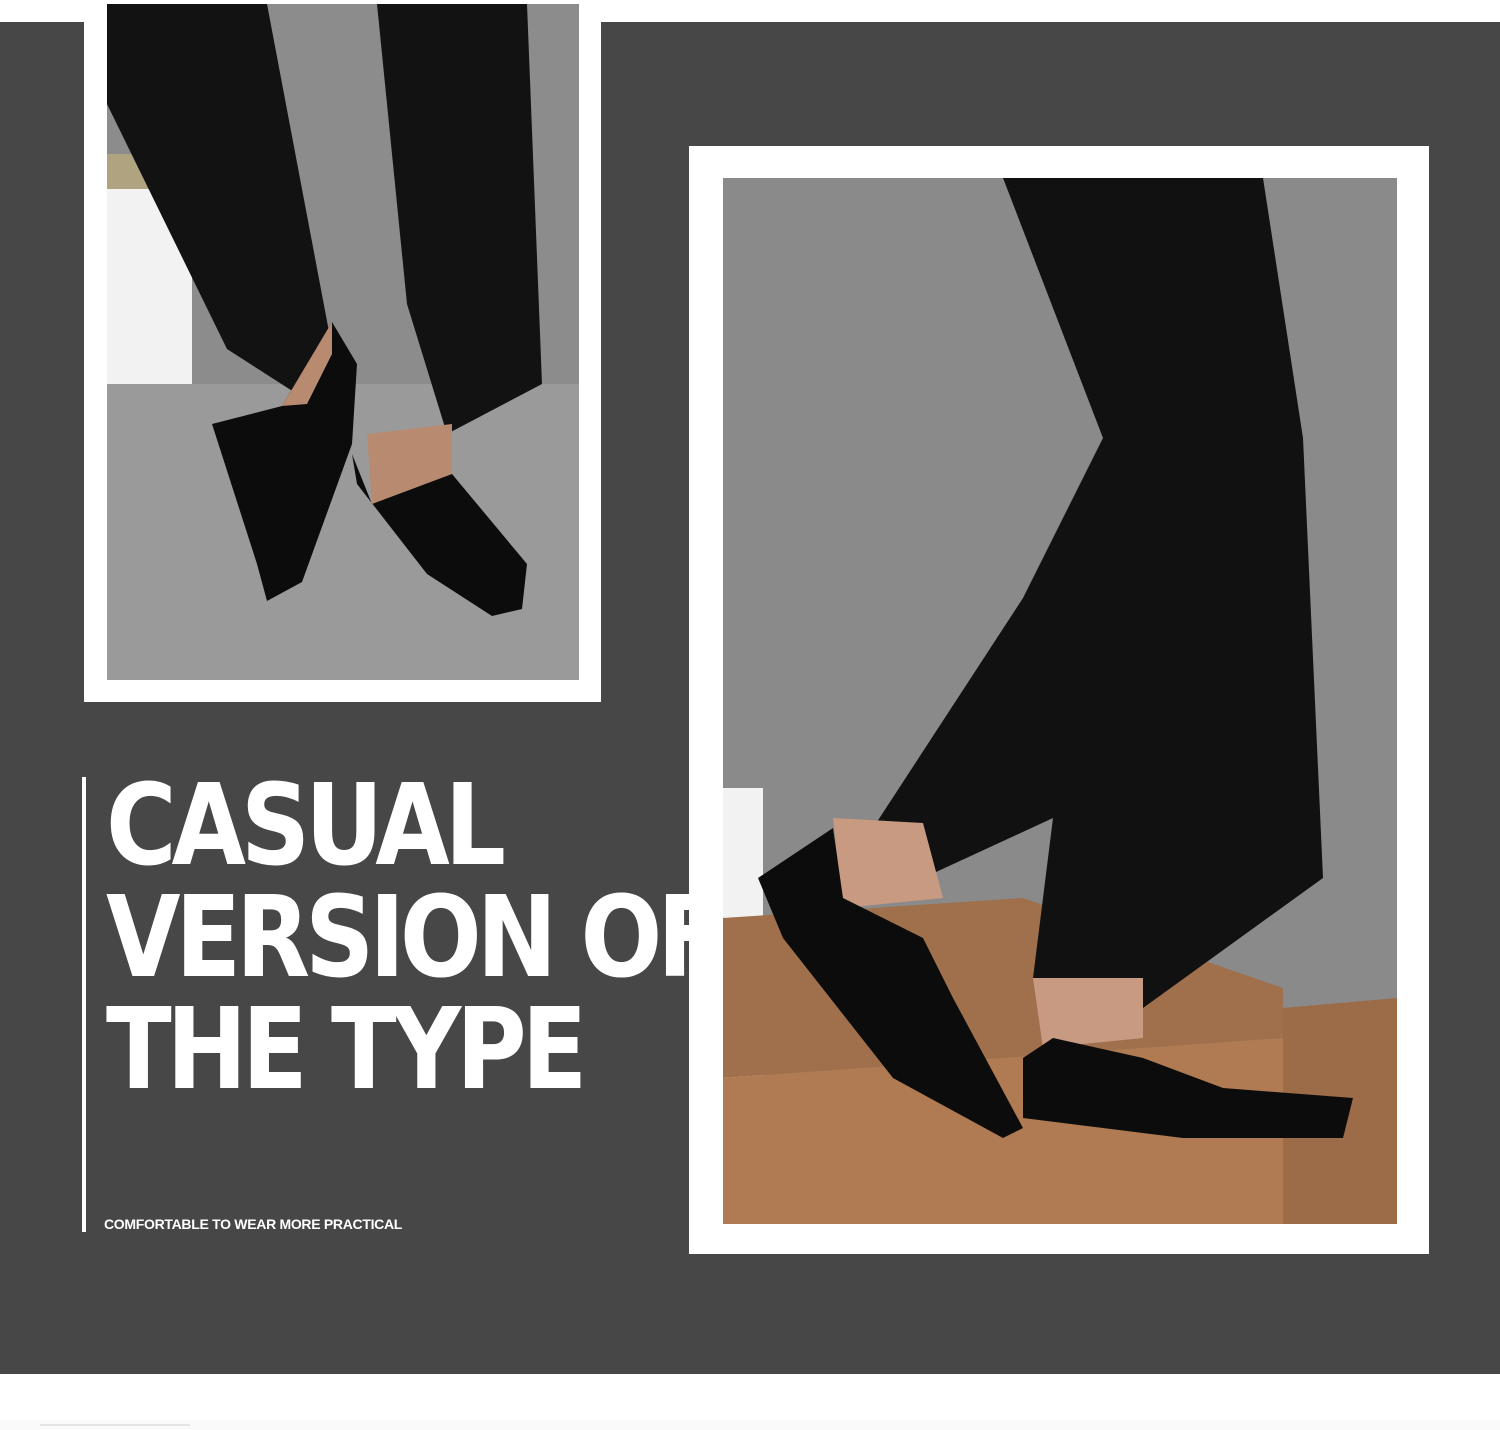 The height and width of the screenshot is (1430, 1500). Describe the element at coordinates (253, 1224) in the screenshot. I see `tagline: COMFORTABLE TO WEAR MORE PRACTICAL` at that location.